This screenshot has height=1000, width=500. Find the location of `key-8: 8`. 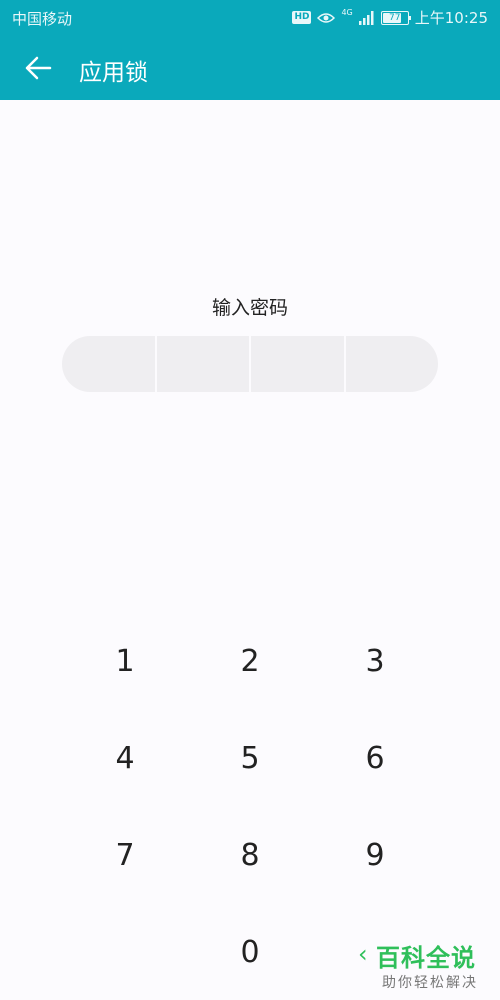

key-8: 8 is located at coordinates (250, 855).